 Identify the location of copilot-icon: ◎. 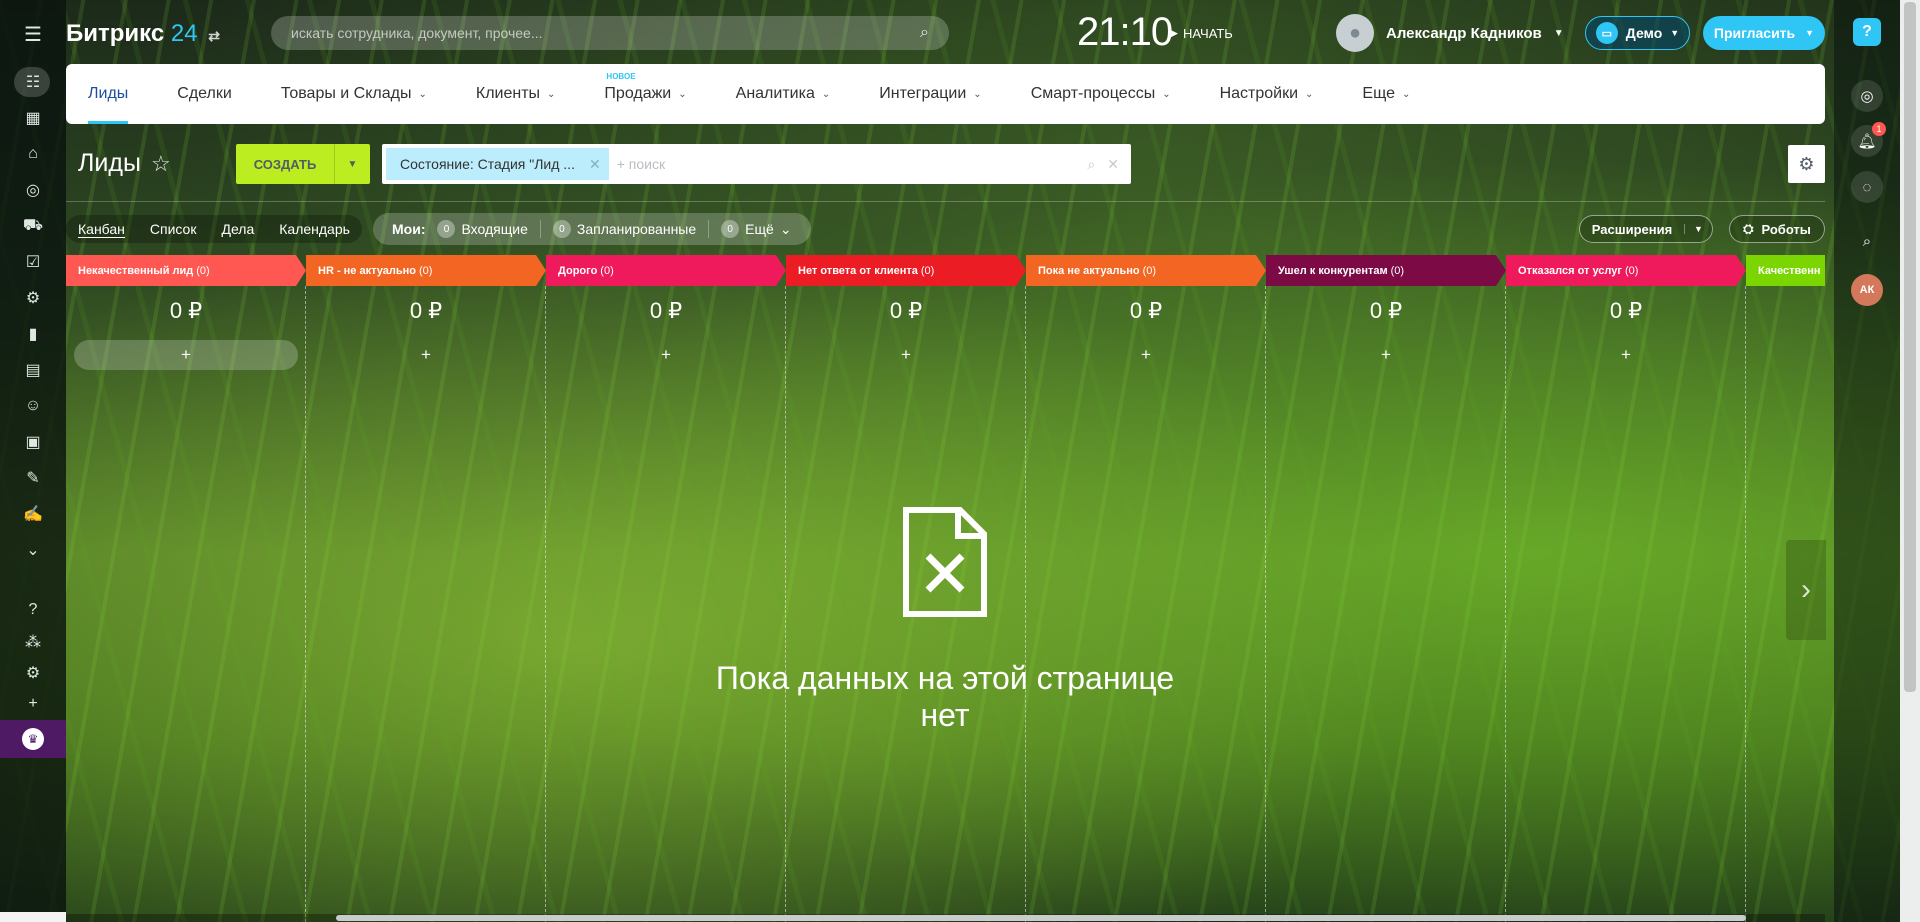
(1867, 96).